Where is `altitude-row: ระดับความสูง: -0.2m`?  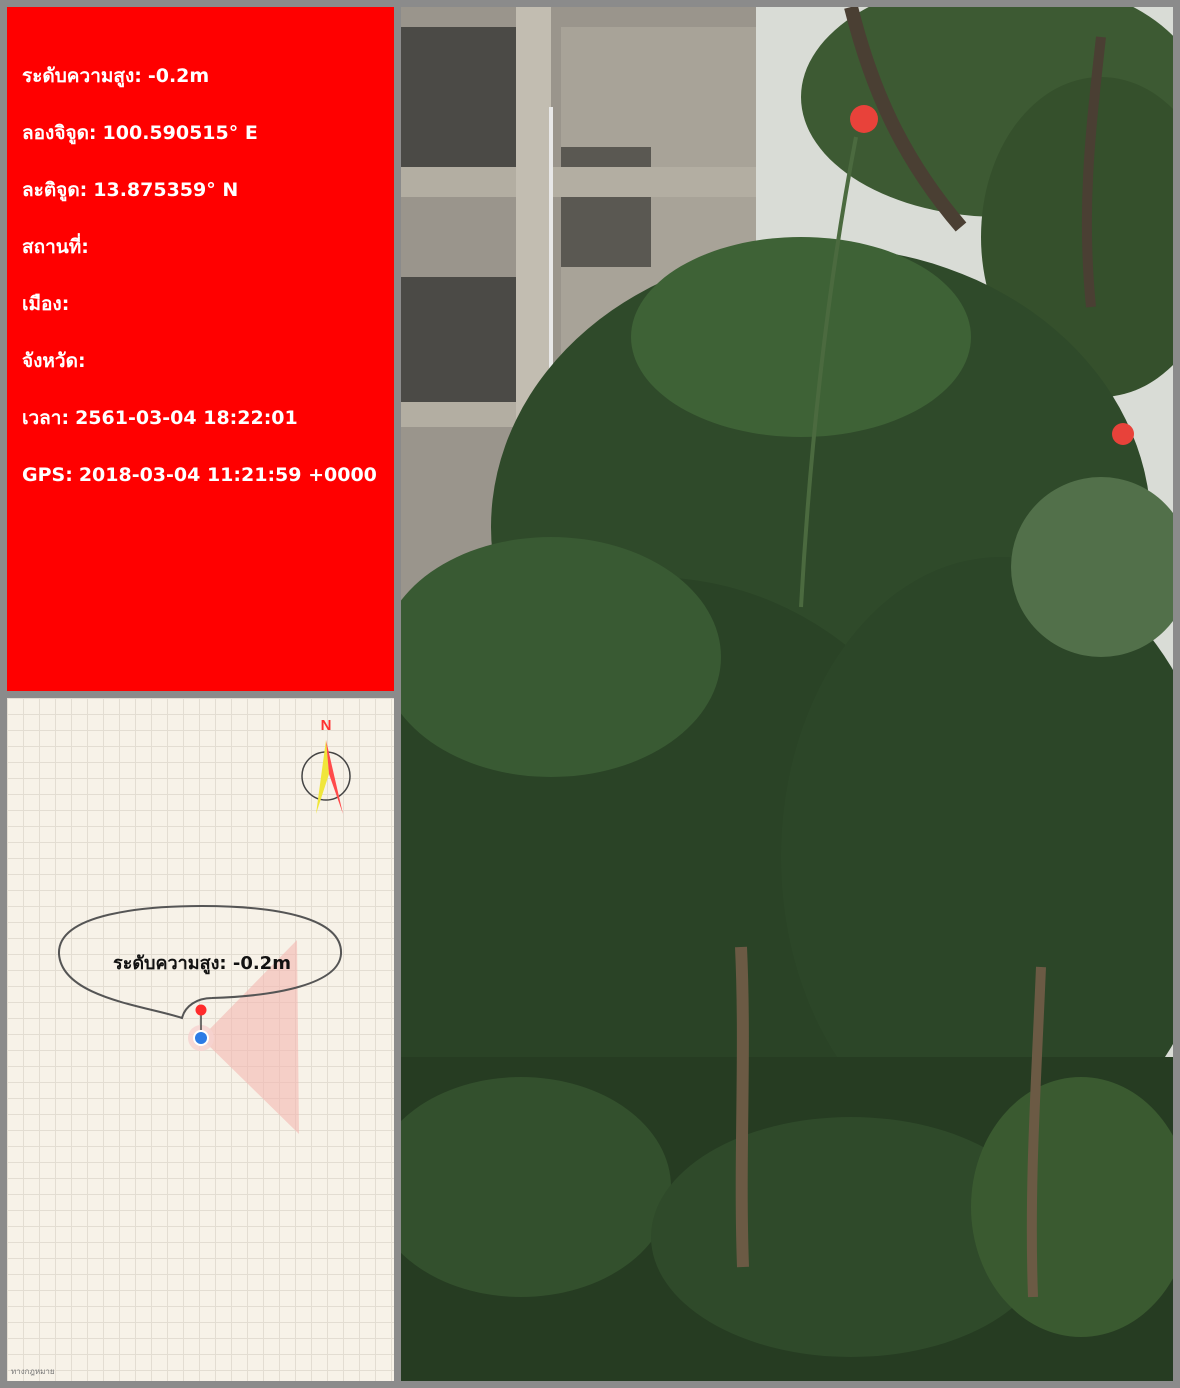
altitude-row: ระดับความสูง: -0.2m is located at coordinates (208, 92).